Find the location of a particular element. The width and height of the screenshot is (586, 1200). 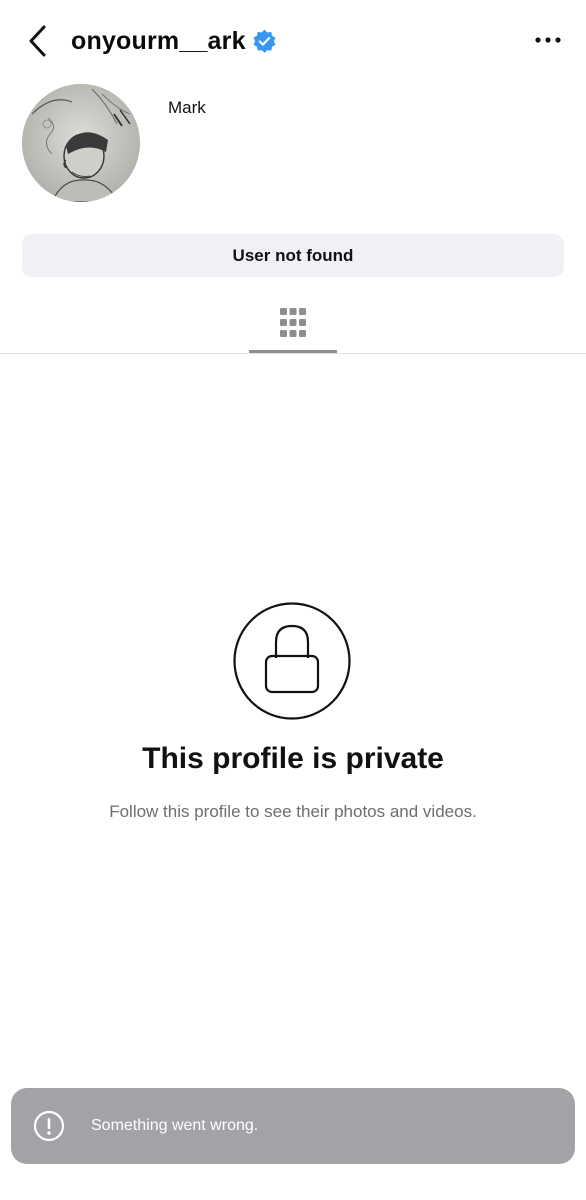

error-toast: Something went wrong. is located at coordinates (293, 1126).